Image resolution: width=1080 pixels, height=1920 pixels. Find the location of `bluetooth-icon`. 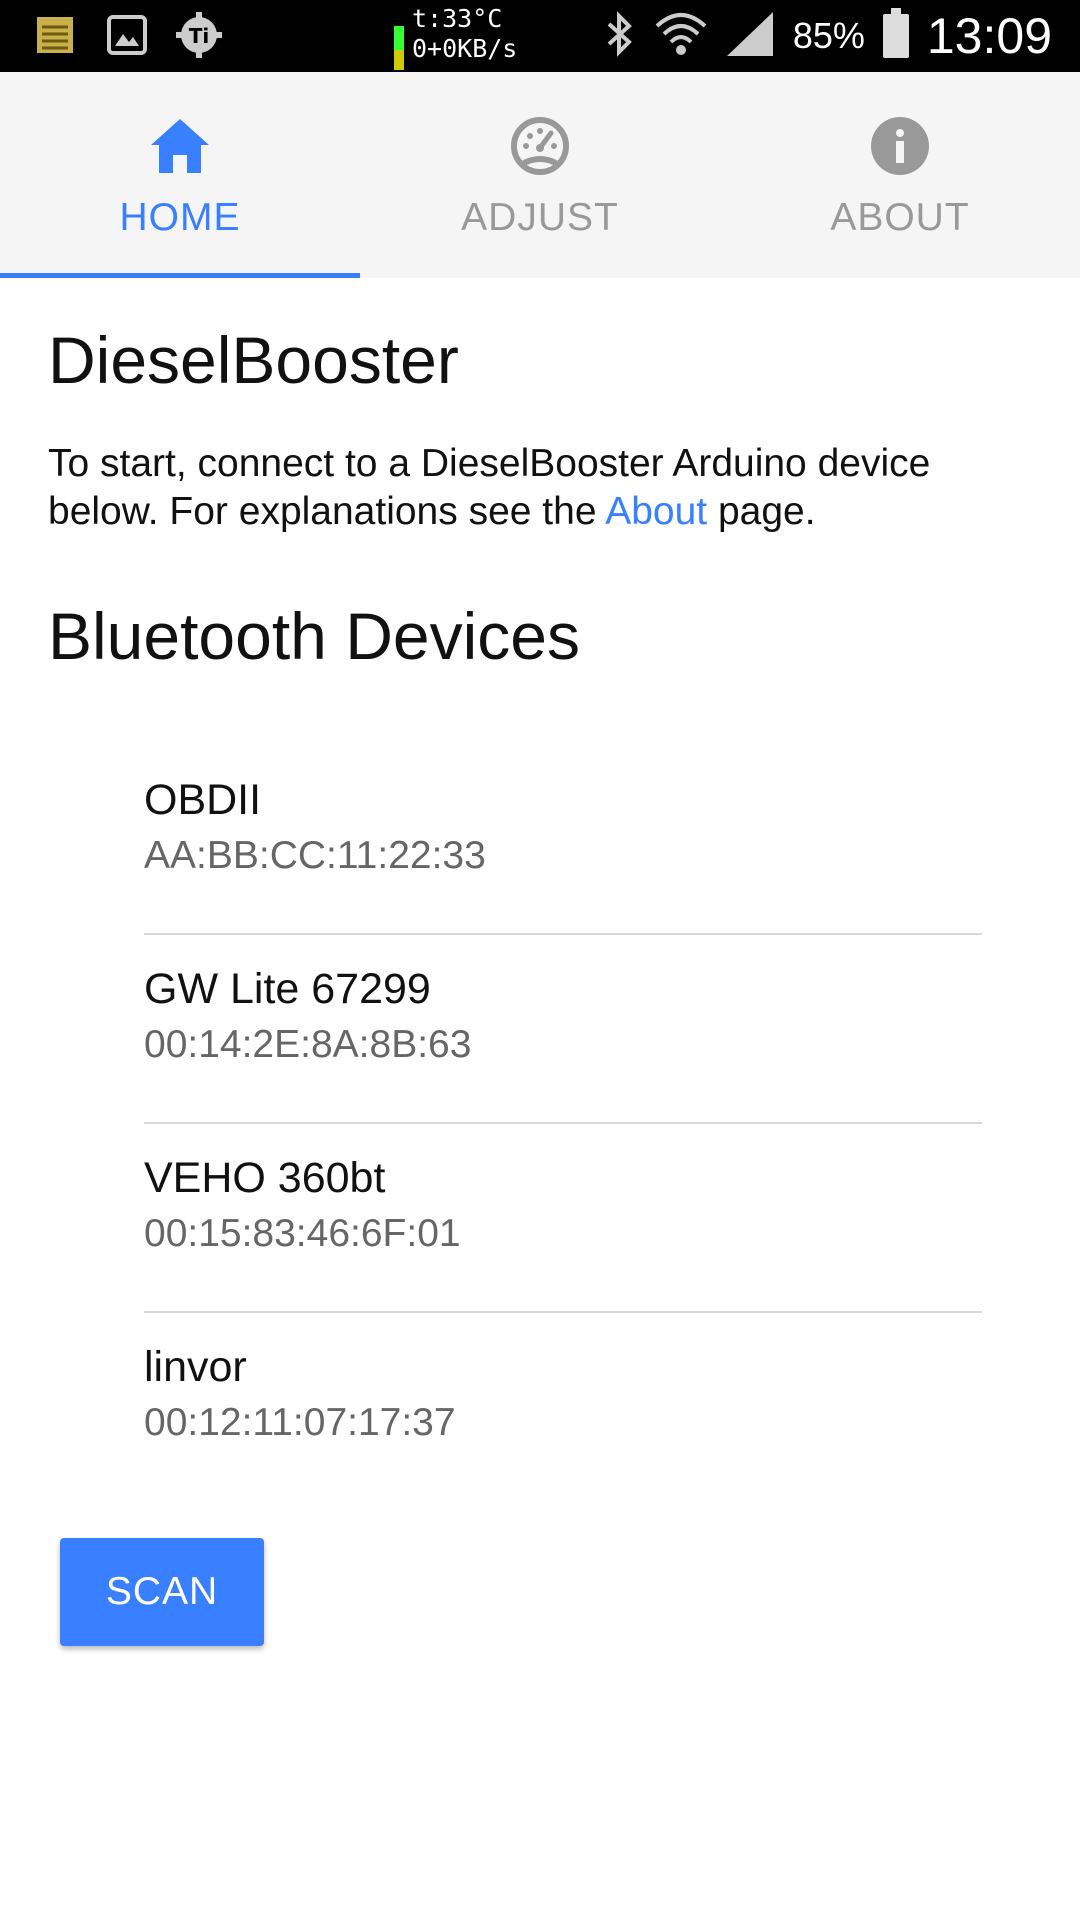

bluetooth-icon is located at coordinates (620, 36).